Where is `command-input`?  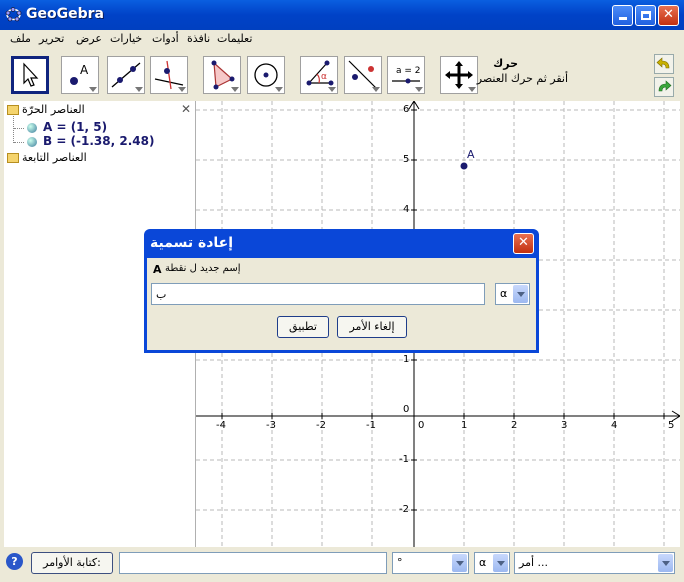 command-input is located at coordinates (253, 563).